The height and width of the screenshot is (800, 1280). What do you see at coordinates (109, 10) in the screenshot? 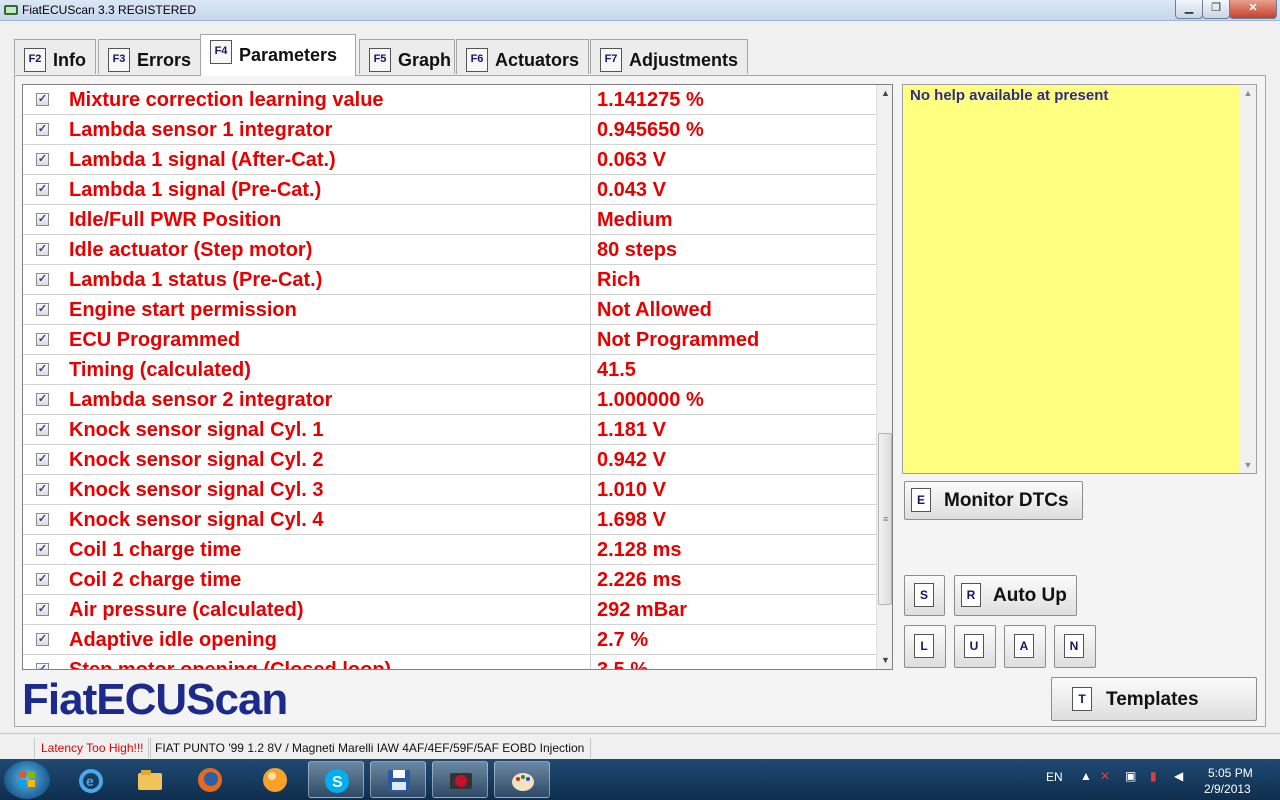
I see `window-title: FiatECUScan 3.3 REGISTERED` at bounding box center [109, 10].